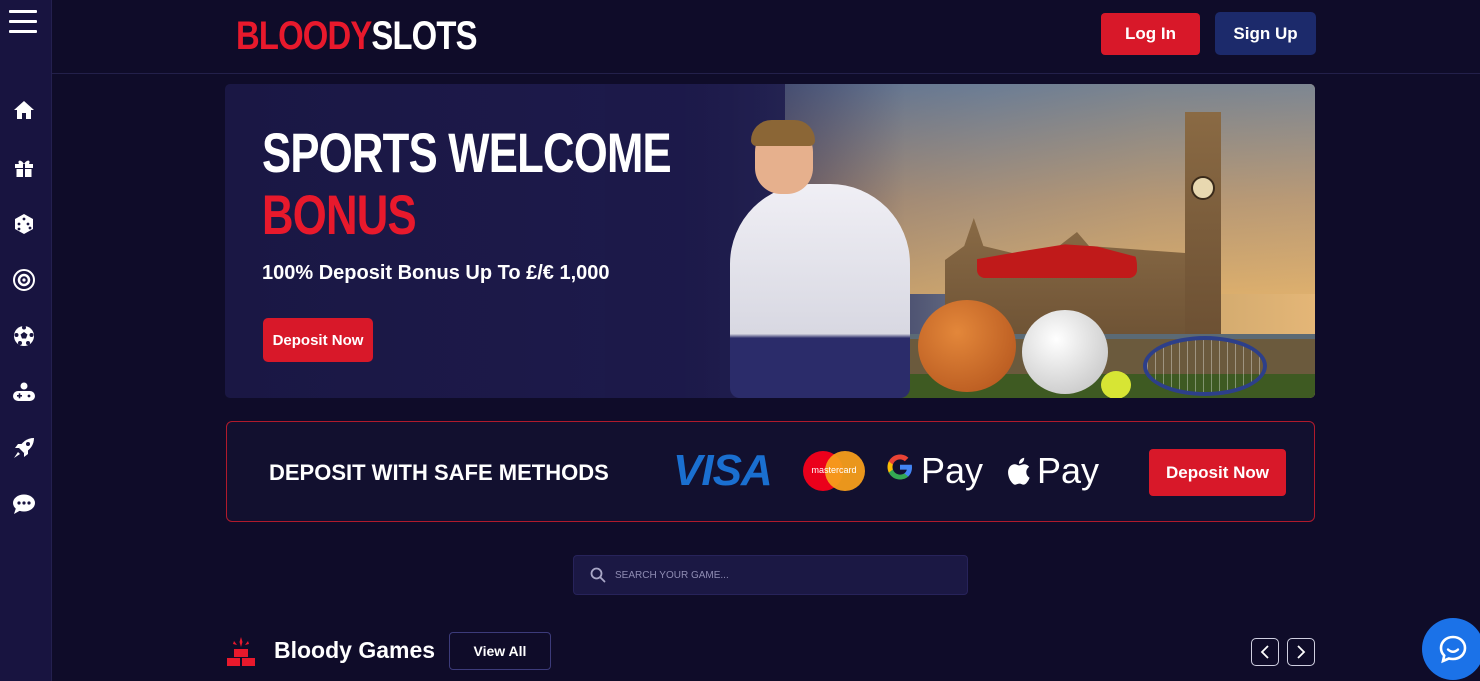 This screenshot has height=681, width=1480. What do you see at coordinates (439, 472) in the screenshot?
I see `payment-title: DEPOSIT WITH SAFE METHODS` at bounding box center [439, 472].